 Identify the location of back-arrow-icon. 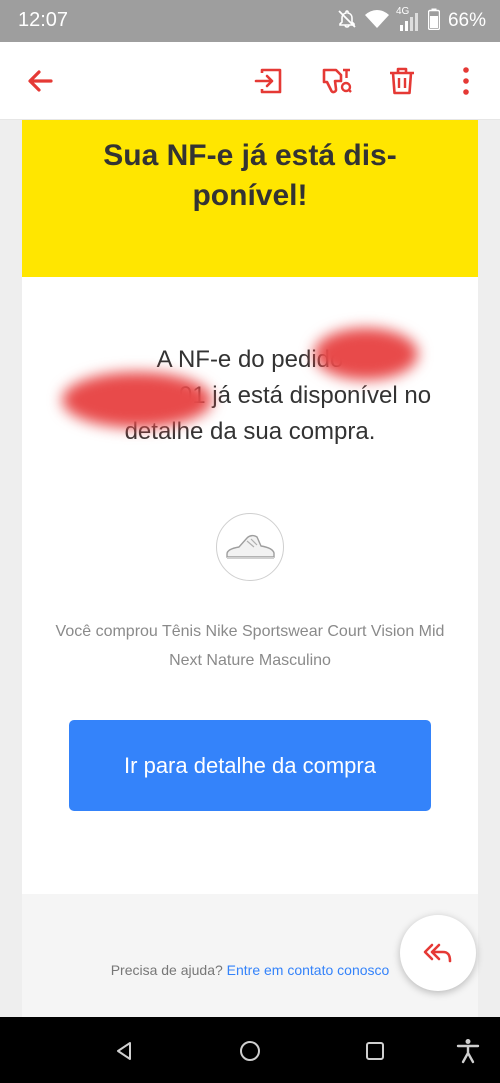
(40, 81).